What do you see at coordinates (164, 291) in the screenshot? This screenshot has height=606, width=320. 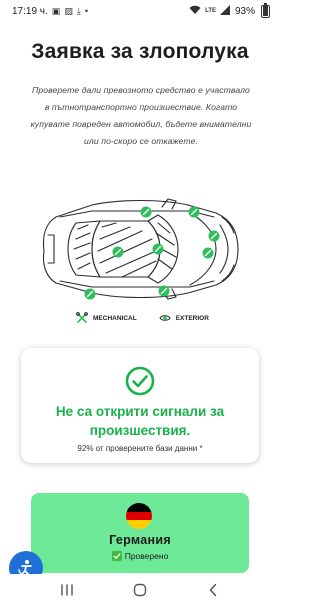 I see `marker-side-right` at bounding box center [164, 291].